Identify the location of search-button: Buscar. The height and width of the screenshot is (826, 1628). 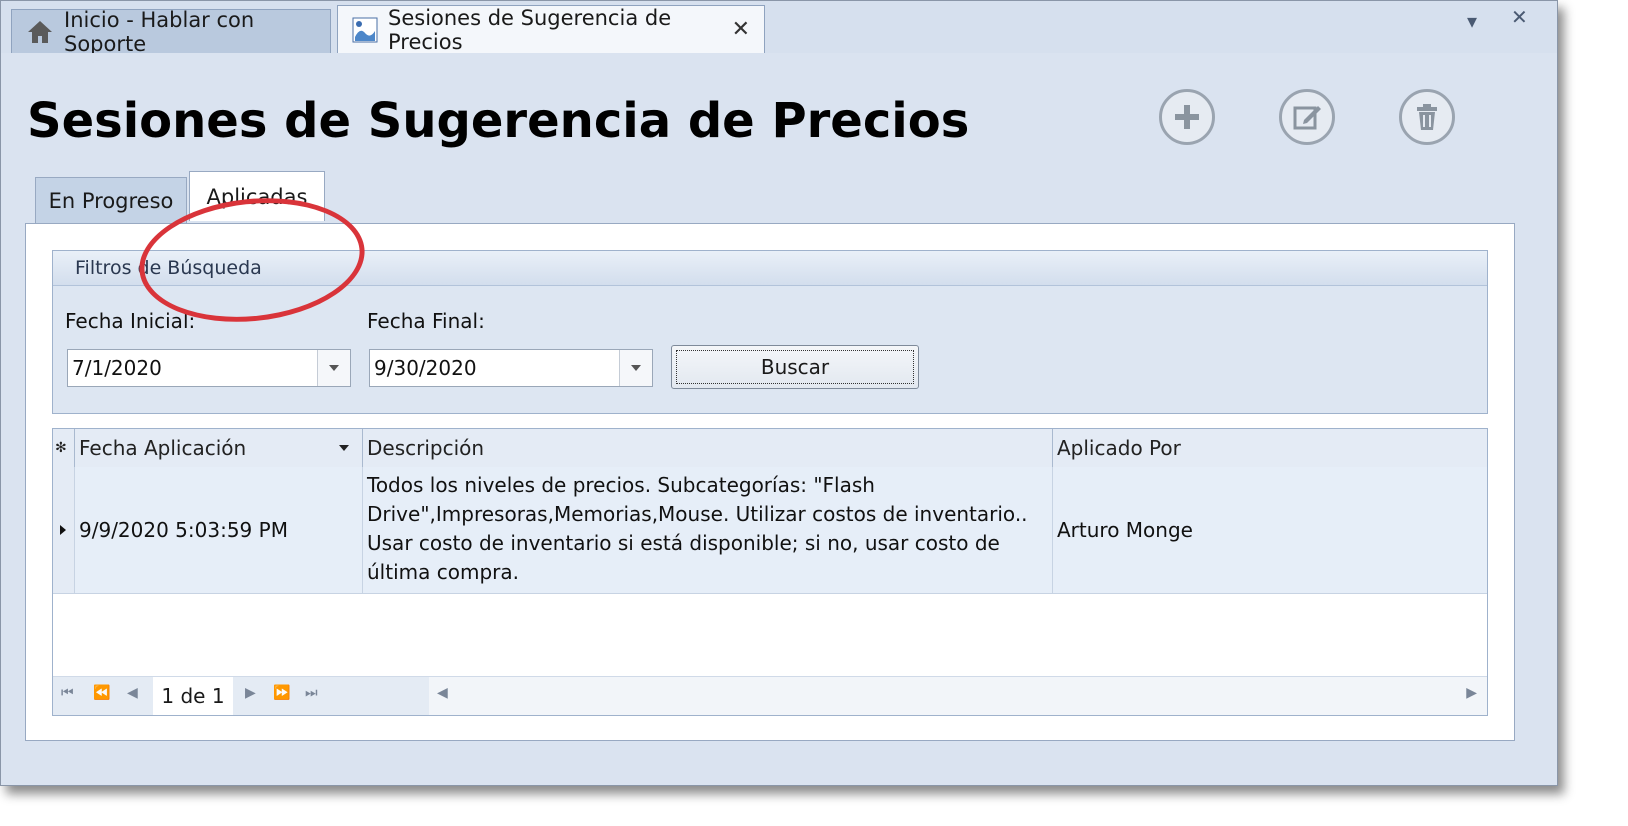
(795, 367).